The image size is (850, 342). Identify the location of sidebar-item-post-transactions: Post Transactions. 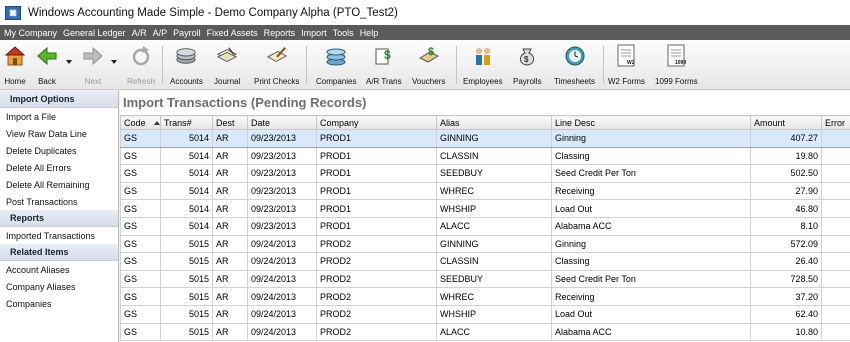
(59, 201).